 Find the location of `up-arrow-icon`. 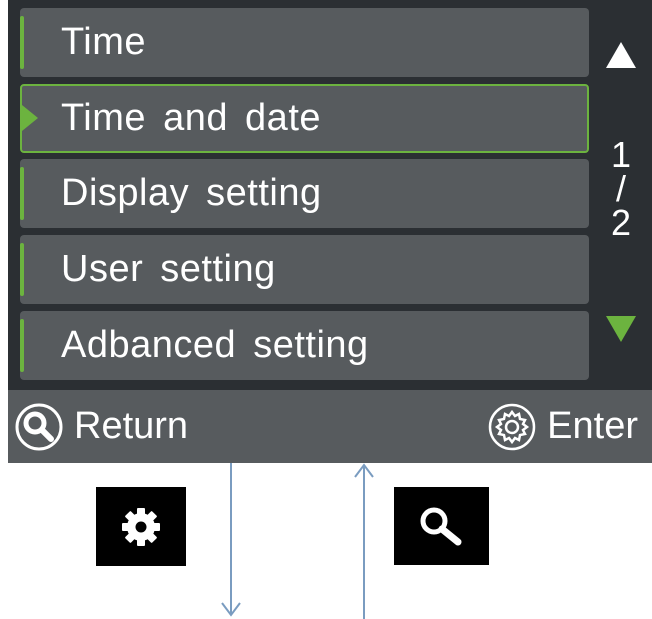

up-arrow-icon is located at coordinates (364, 541).